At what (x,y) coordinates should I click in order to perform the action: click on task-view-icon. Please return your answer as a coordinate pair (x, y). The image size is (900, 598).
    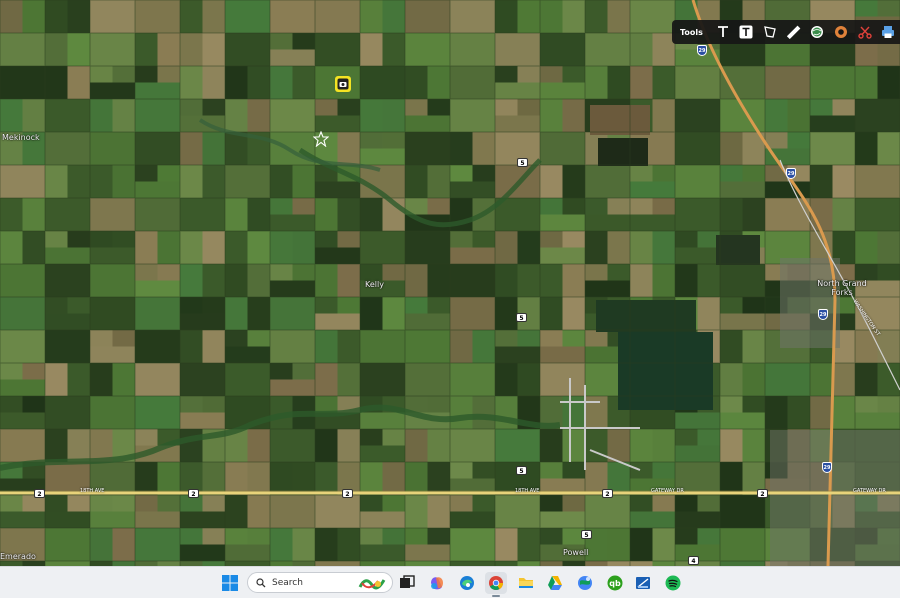
    Looking at the image, I should click on (407, 583).